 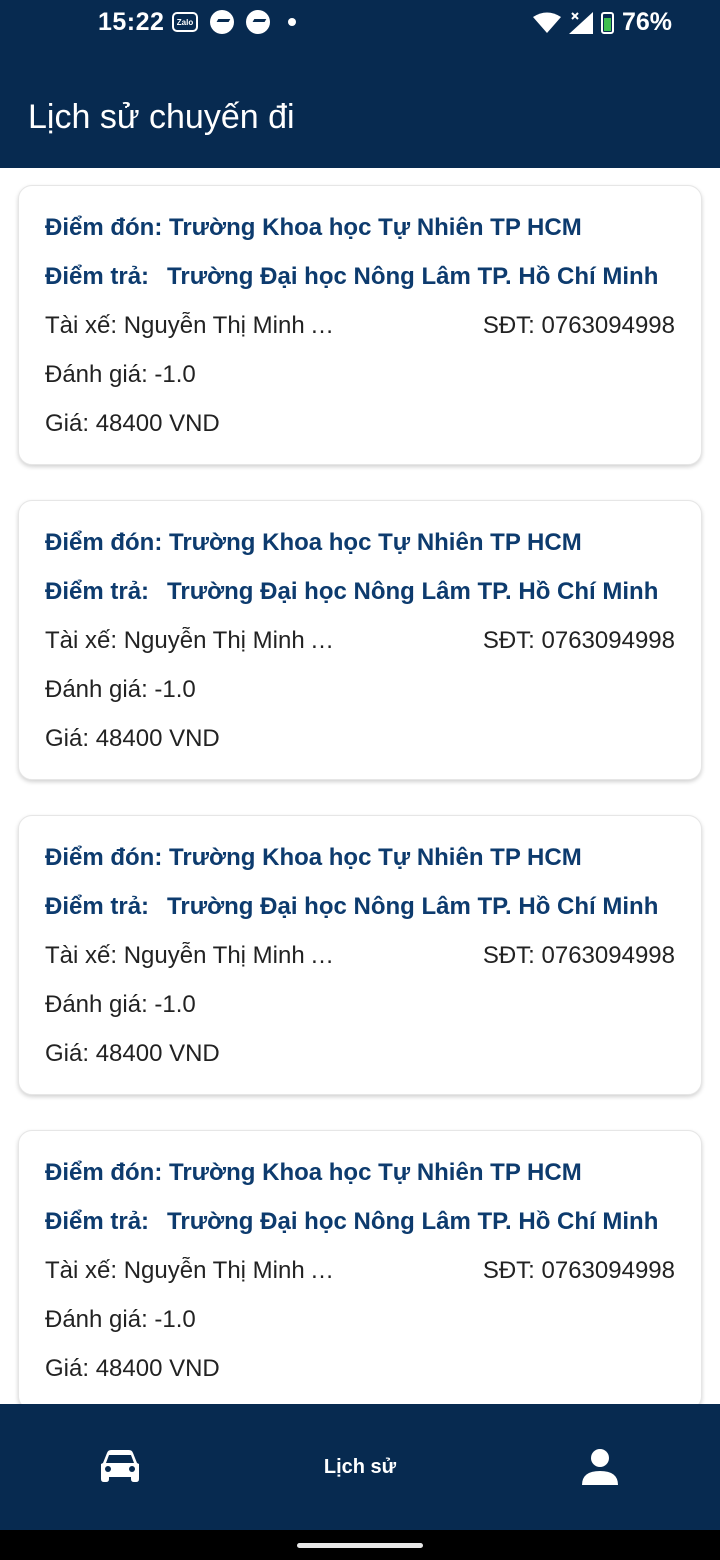 What do you see at coordinates (161, 117) in the screenshot?
I see `page-title: Lịch sử chuyến đi` at bounding box center [161, 117].